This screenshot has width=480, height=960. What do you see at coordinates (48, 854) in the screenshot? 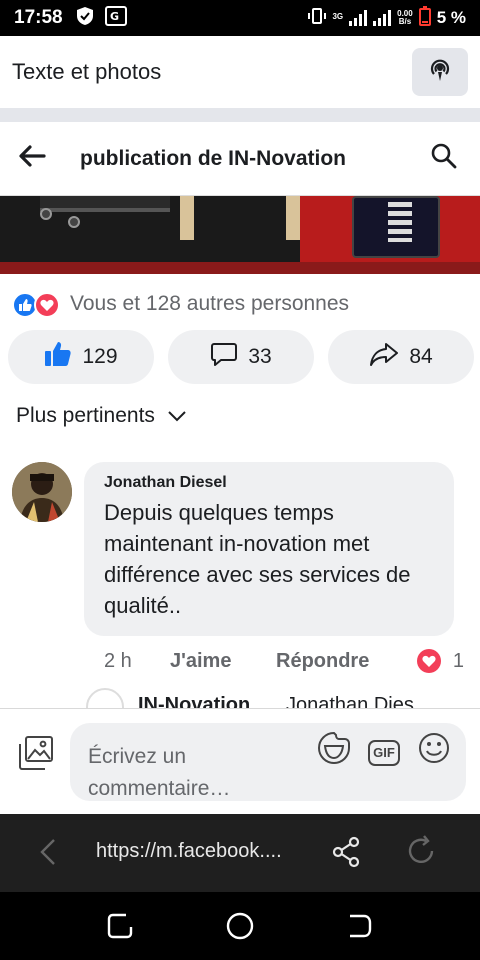
I see `browser-back-button` at bounding box center [48, 854].